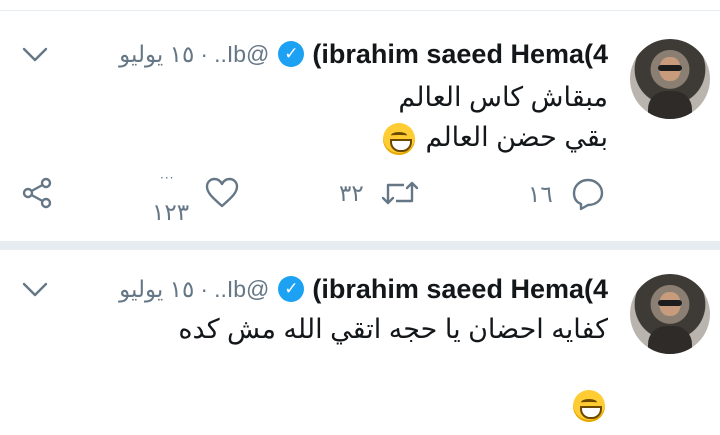 This screenshot has height=435, width=720. I want to click on tweet-text-line: بقي حضن العالم, so click(495, 138).